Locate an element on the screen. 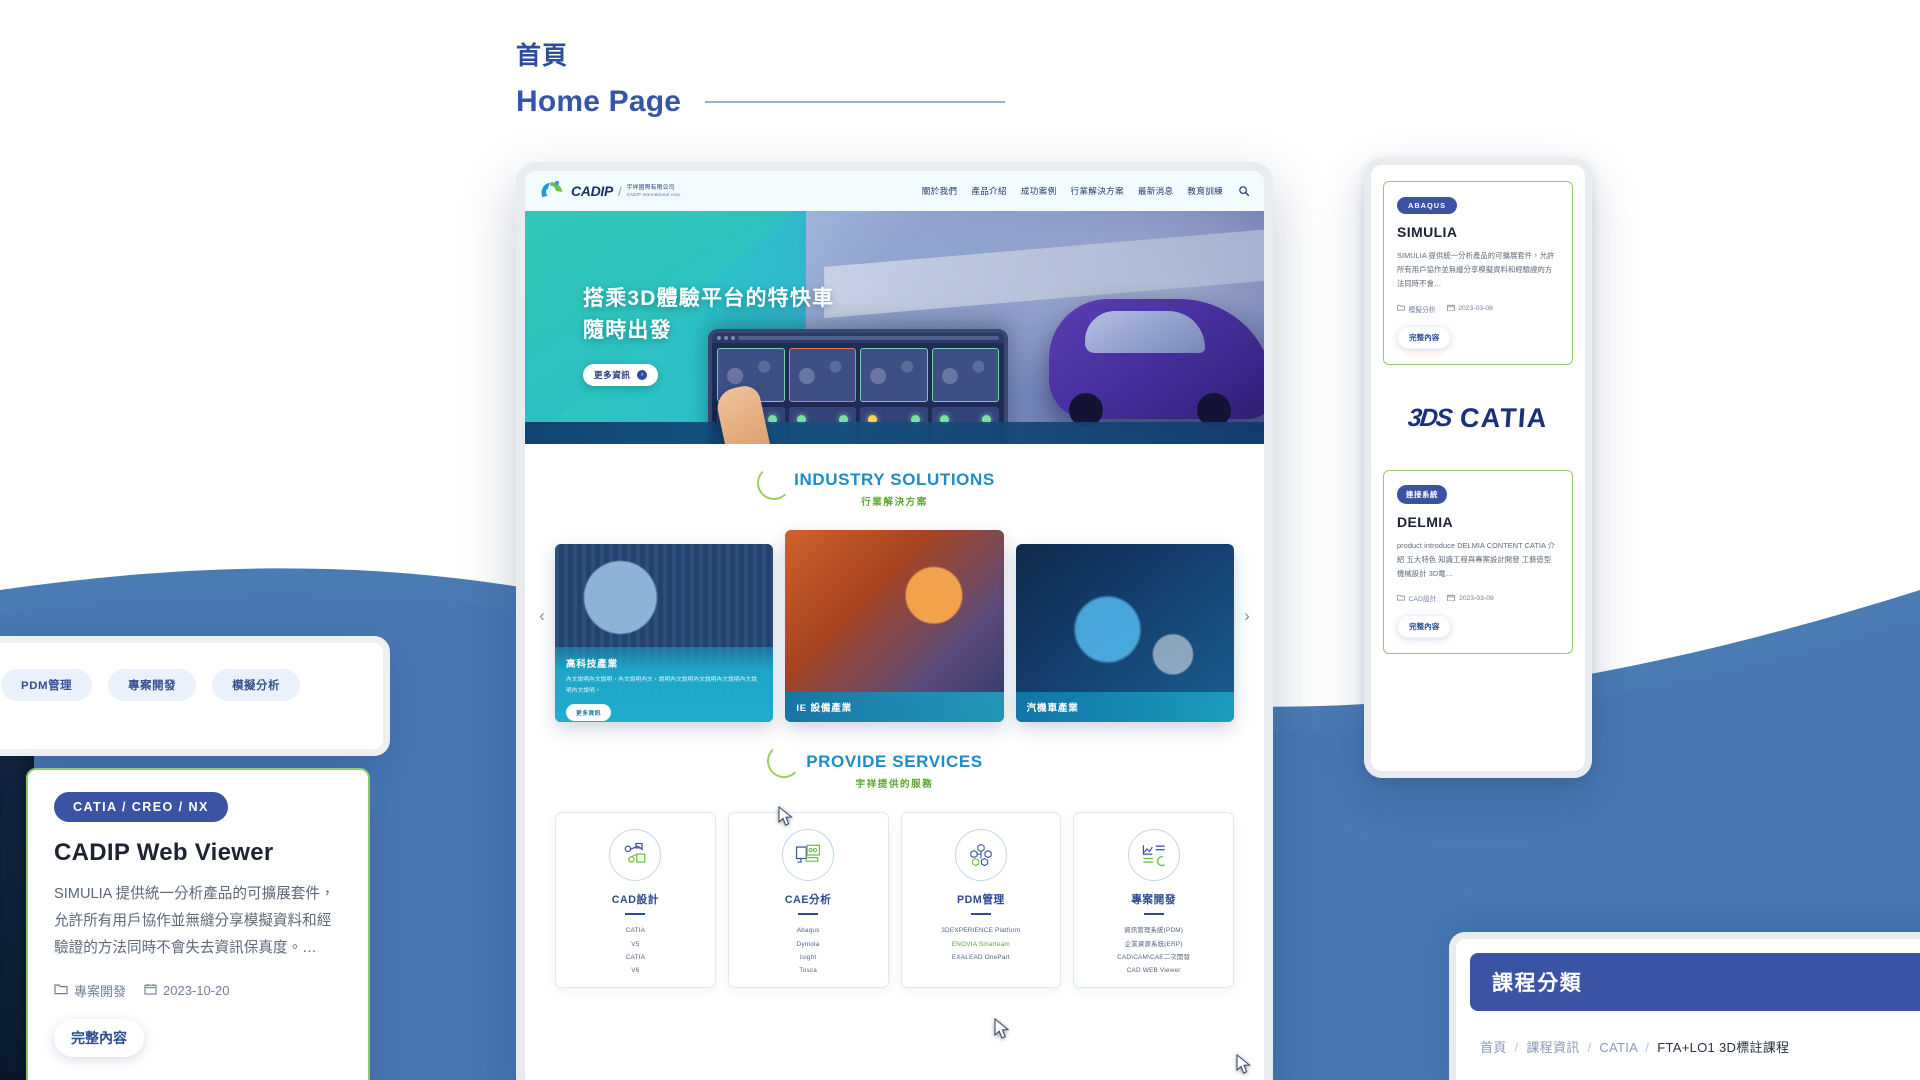 The width and height of the screenshot is (1920, 1080). hero-headline-line2: 隨時出發 is located at coordinates (627, 330).